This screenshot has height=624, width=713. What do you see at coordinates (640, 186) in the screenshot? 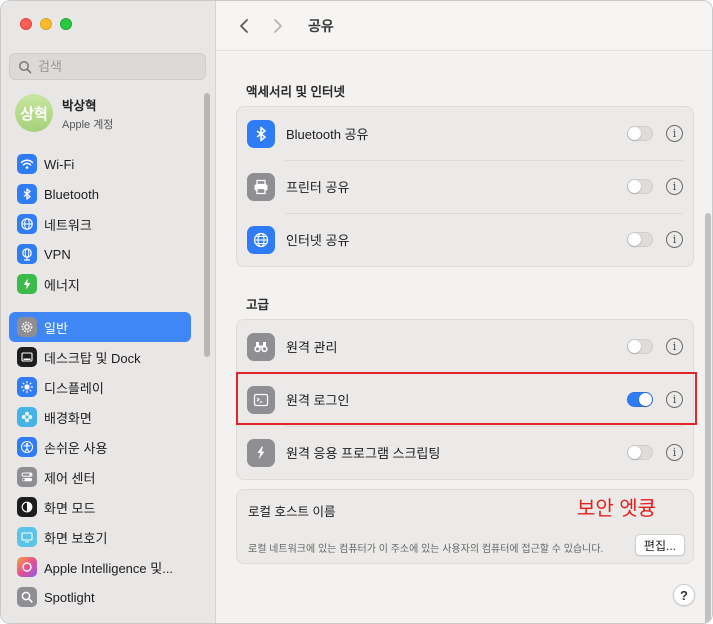
I see `printer-sharing-toggle` at bounding box center [640, 186].